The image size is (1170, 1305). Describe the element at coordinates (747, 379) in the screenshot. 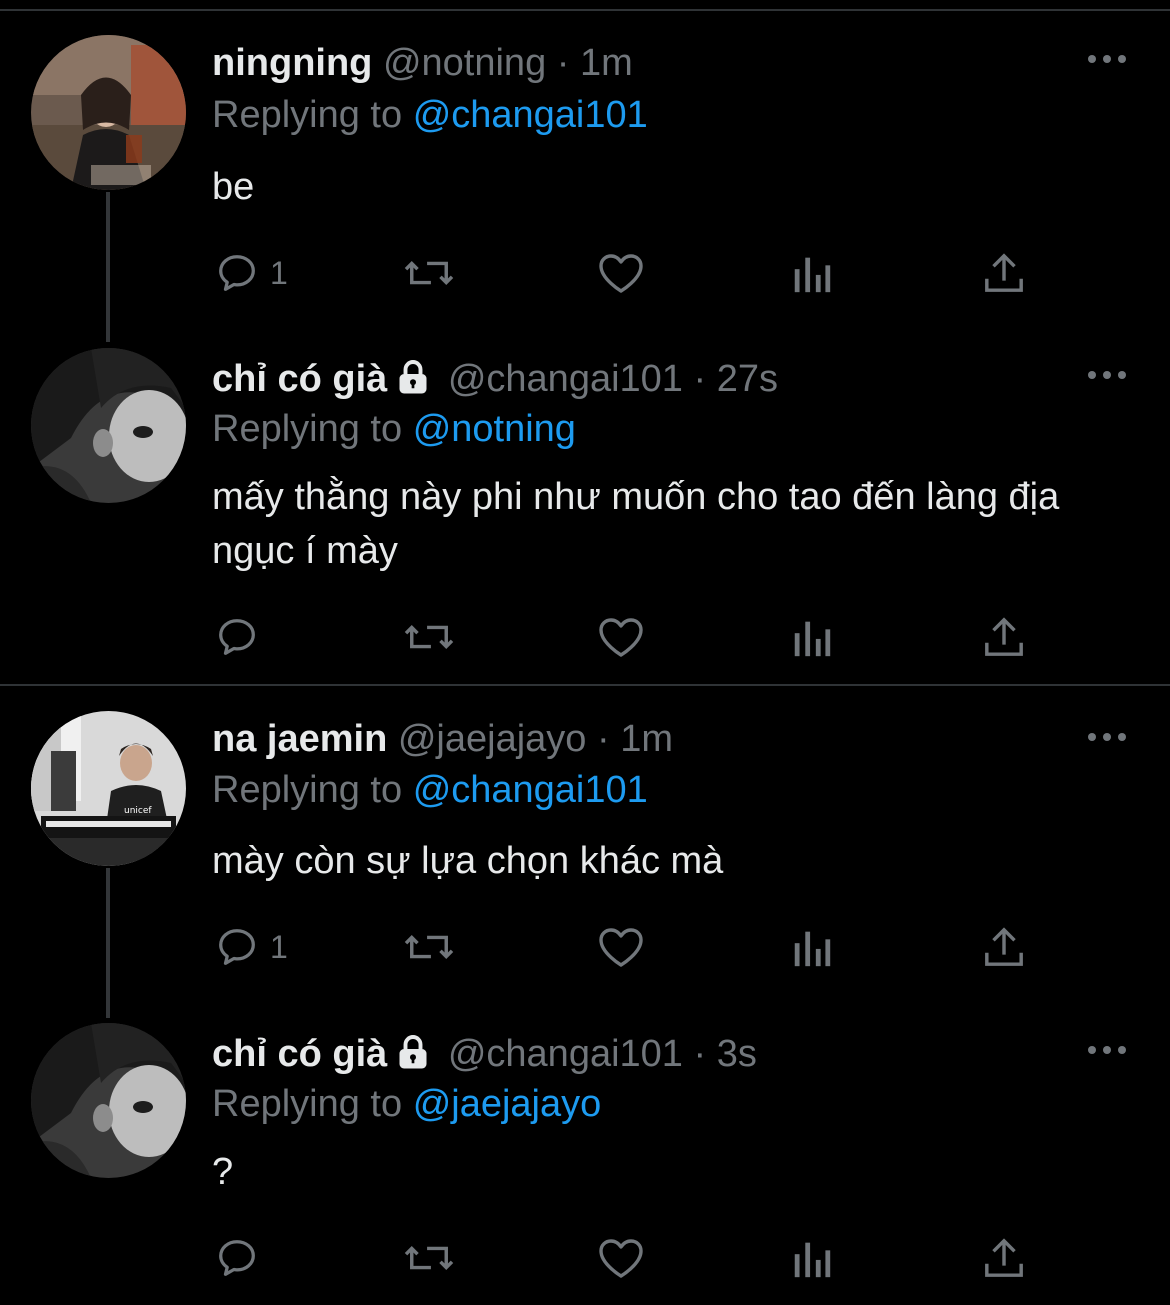

I see `timestamp: 27s` at that location.